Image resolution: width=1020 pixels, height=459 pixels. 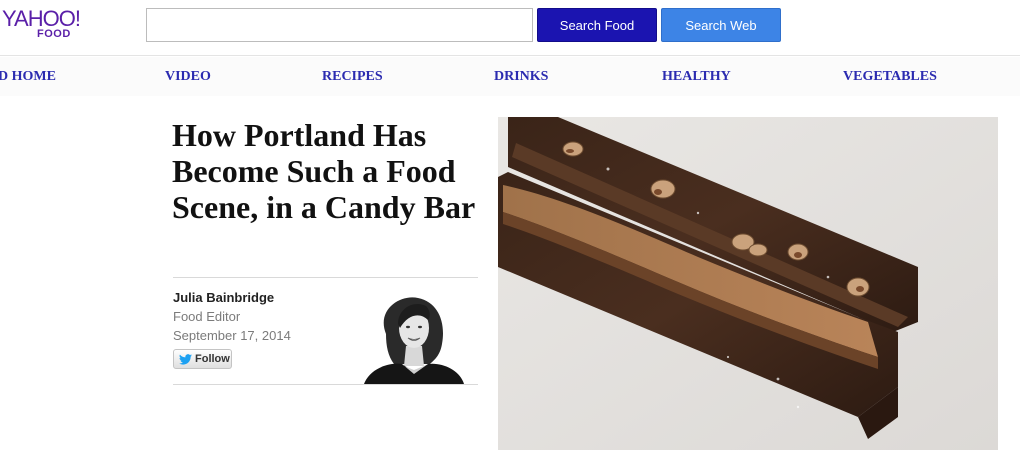 What do you see at coordinates (50, 24) in the screenshot?
I see `yahoo-food-logo: YAHOO! FOOD` at bounding box center [50, 24].